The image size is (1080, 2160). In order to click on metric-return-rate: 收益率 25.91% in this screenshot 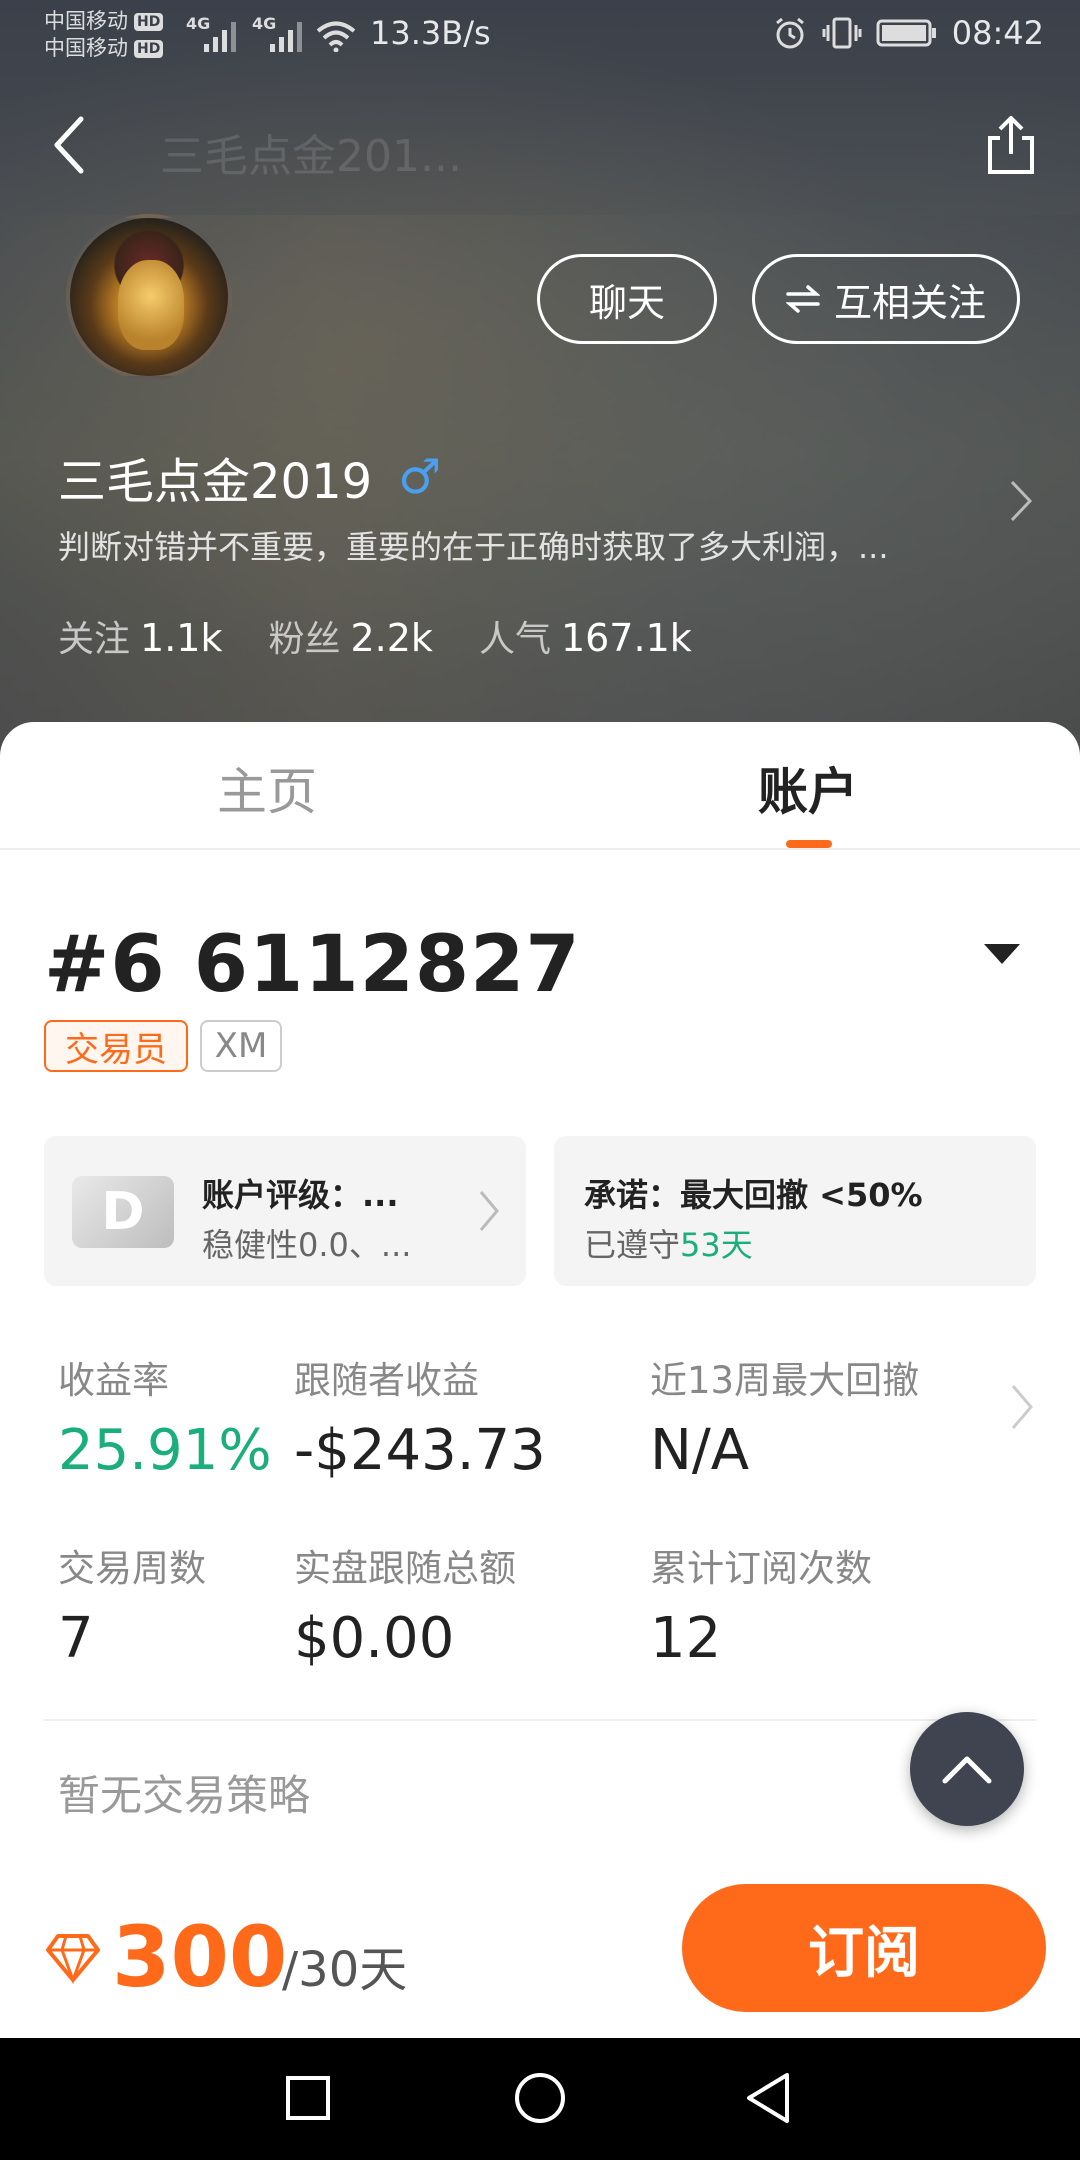, I will do `click(165, 1421)`.